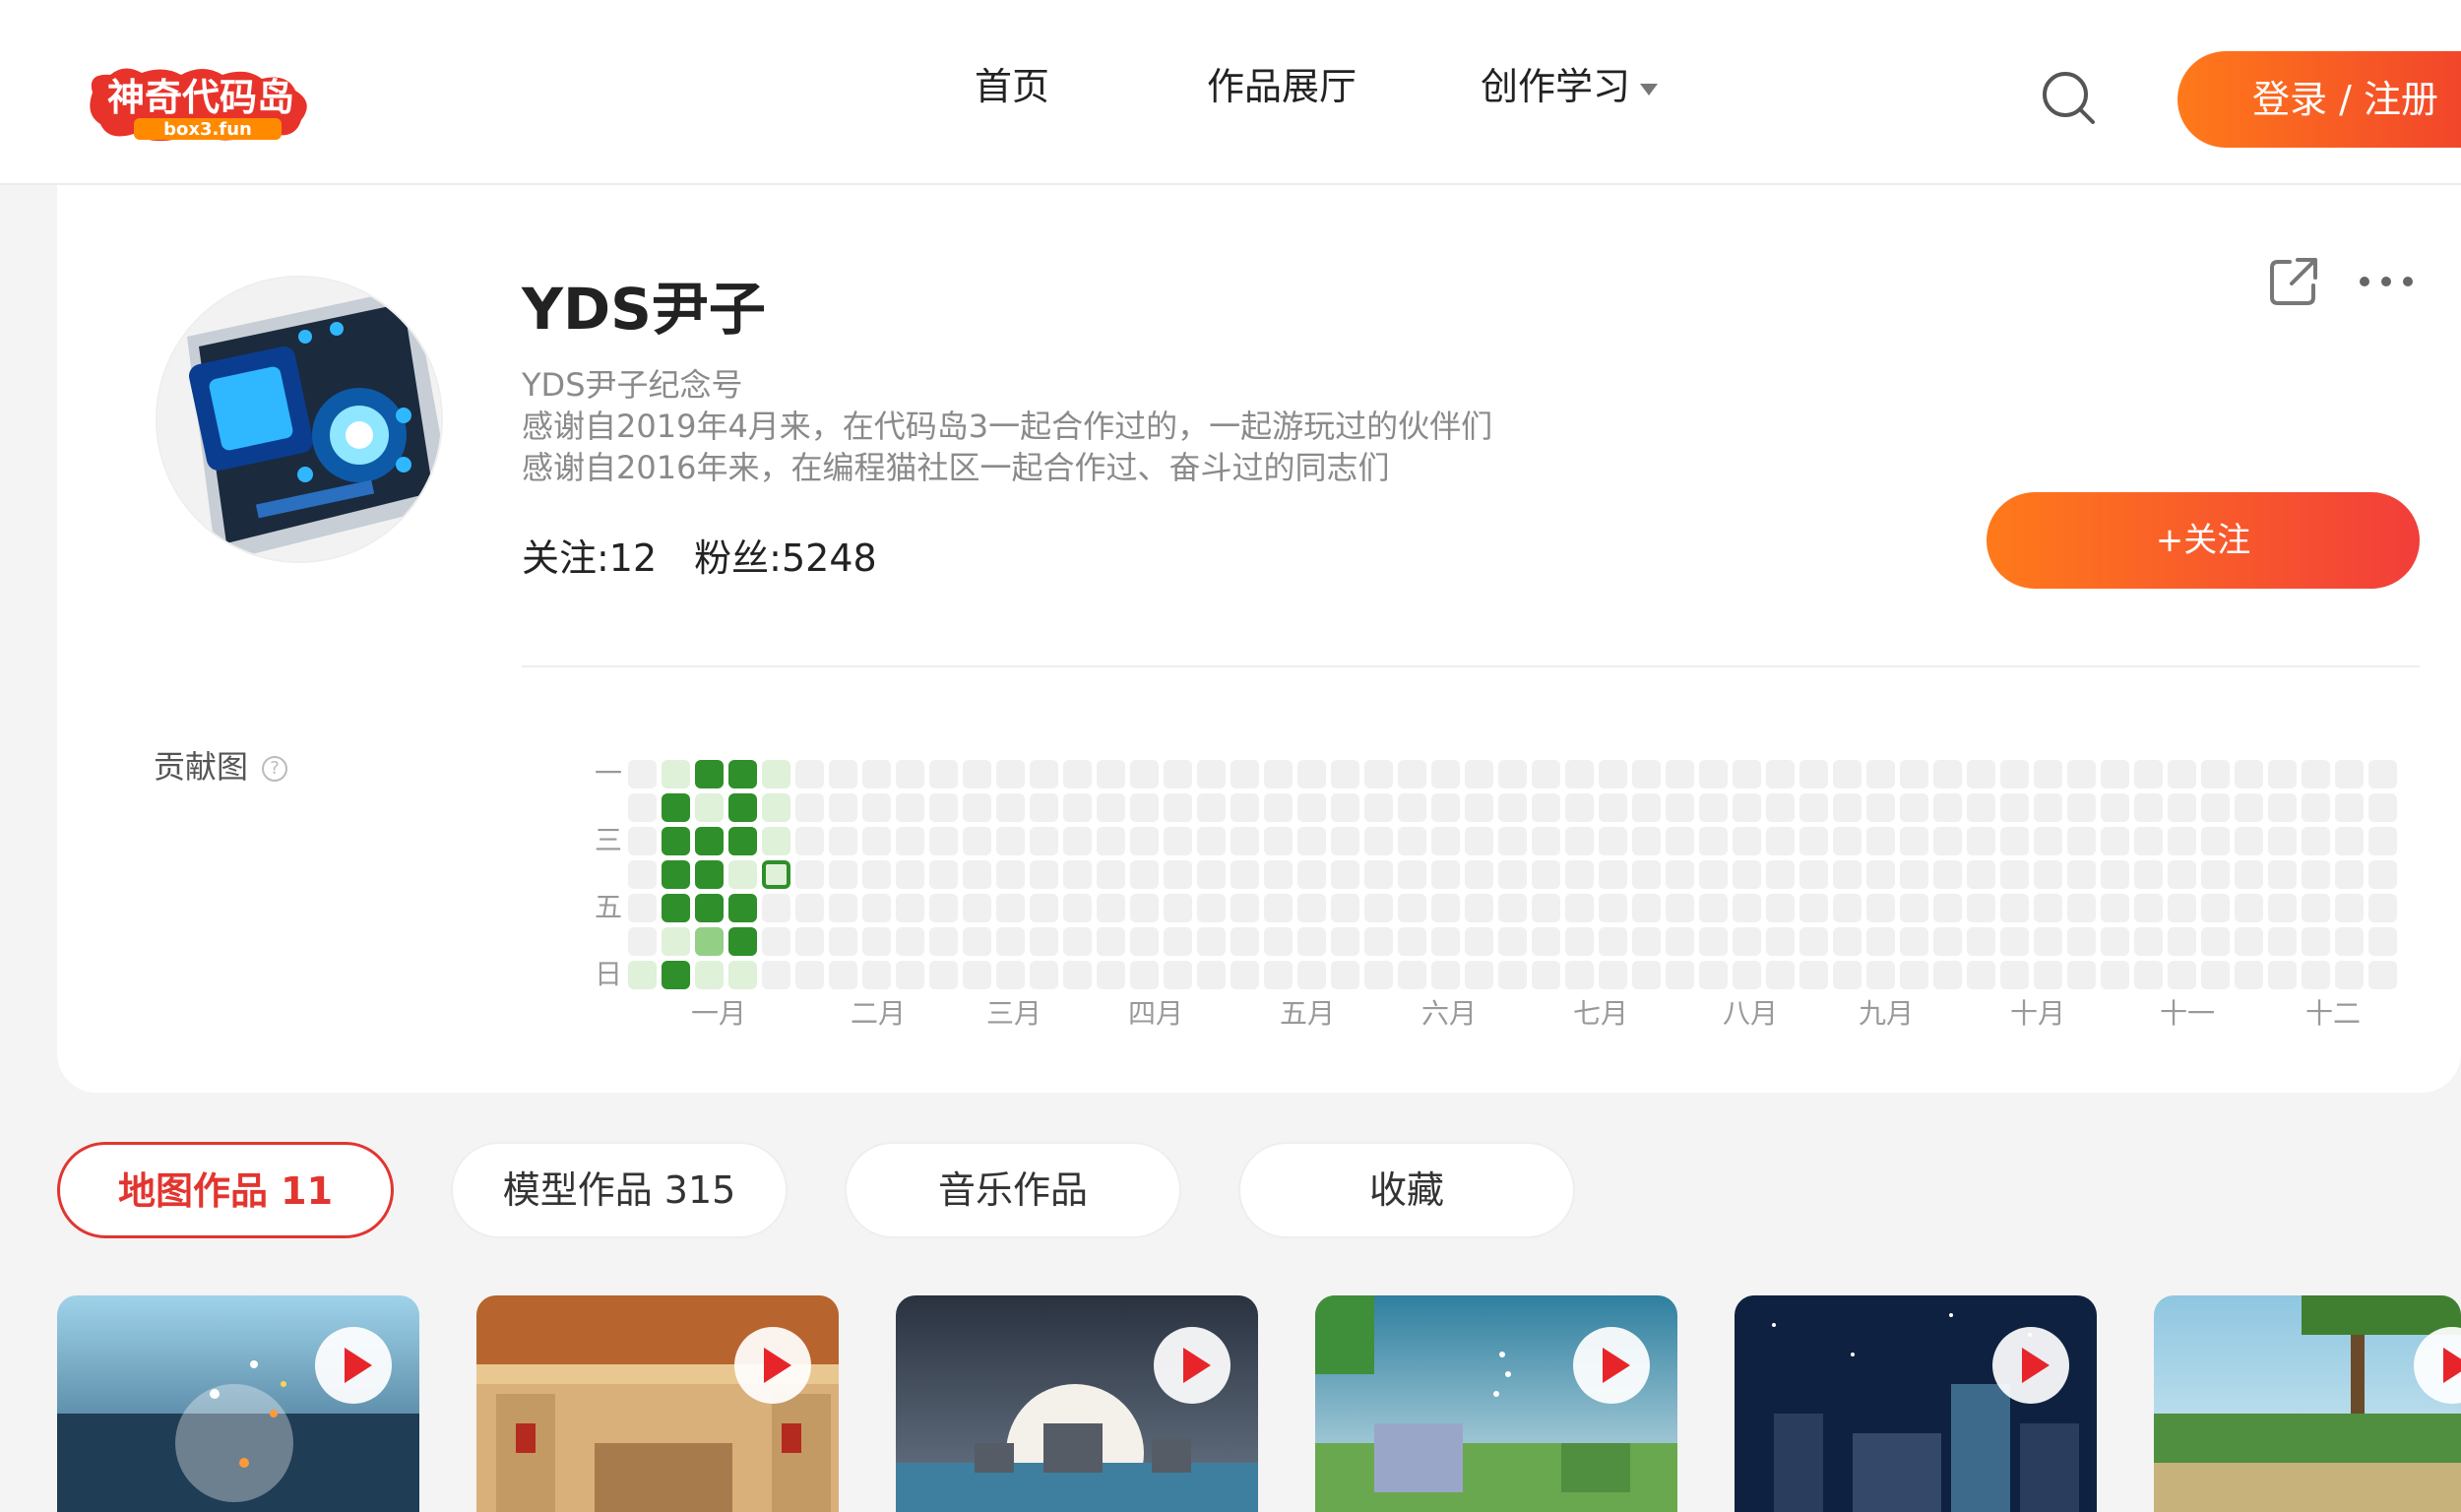  Describe the element at coordinates (2068, 97) in the screenshot. I see `search-icon` at that location.